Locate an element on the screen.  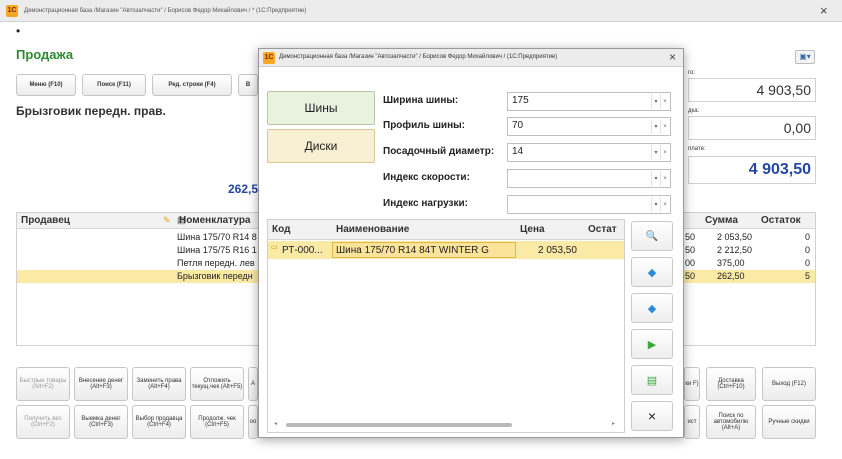
change-rights-button: Заменить права (Alt+F4) is located at coordinates (159, 384).